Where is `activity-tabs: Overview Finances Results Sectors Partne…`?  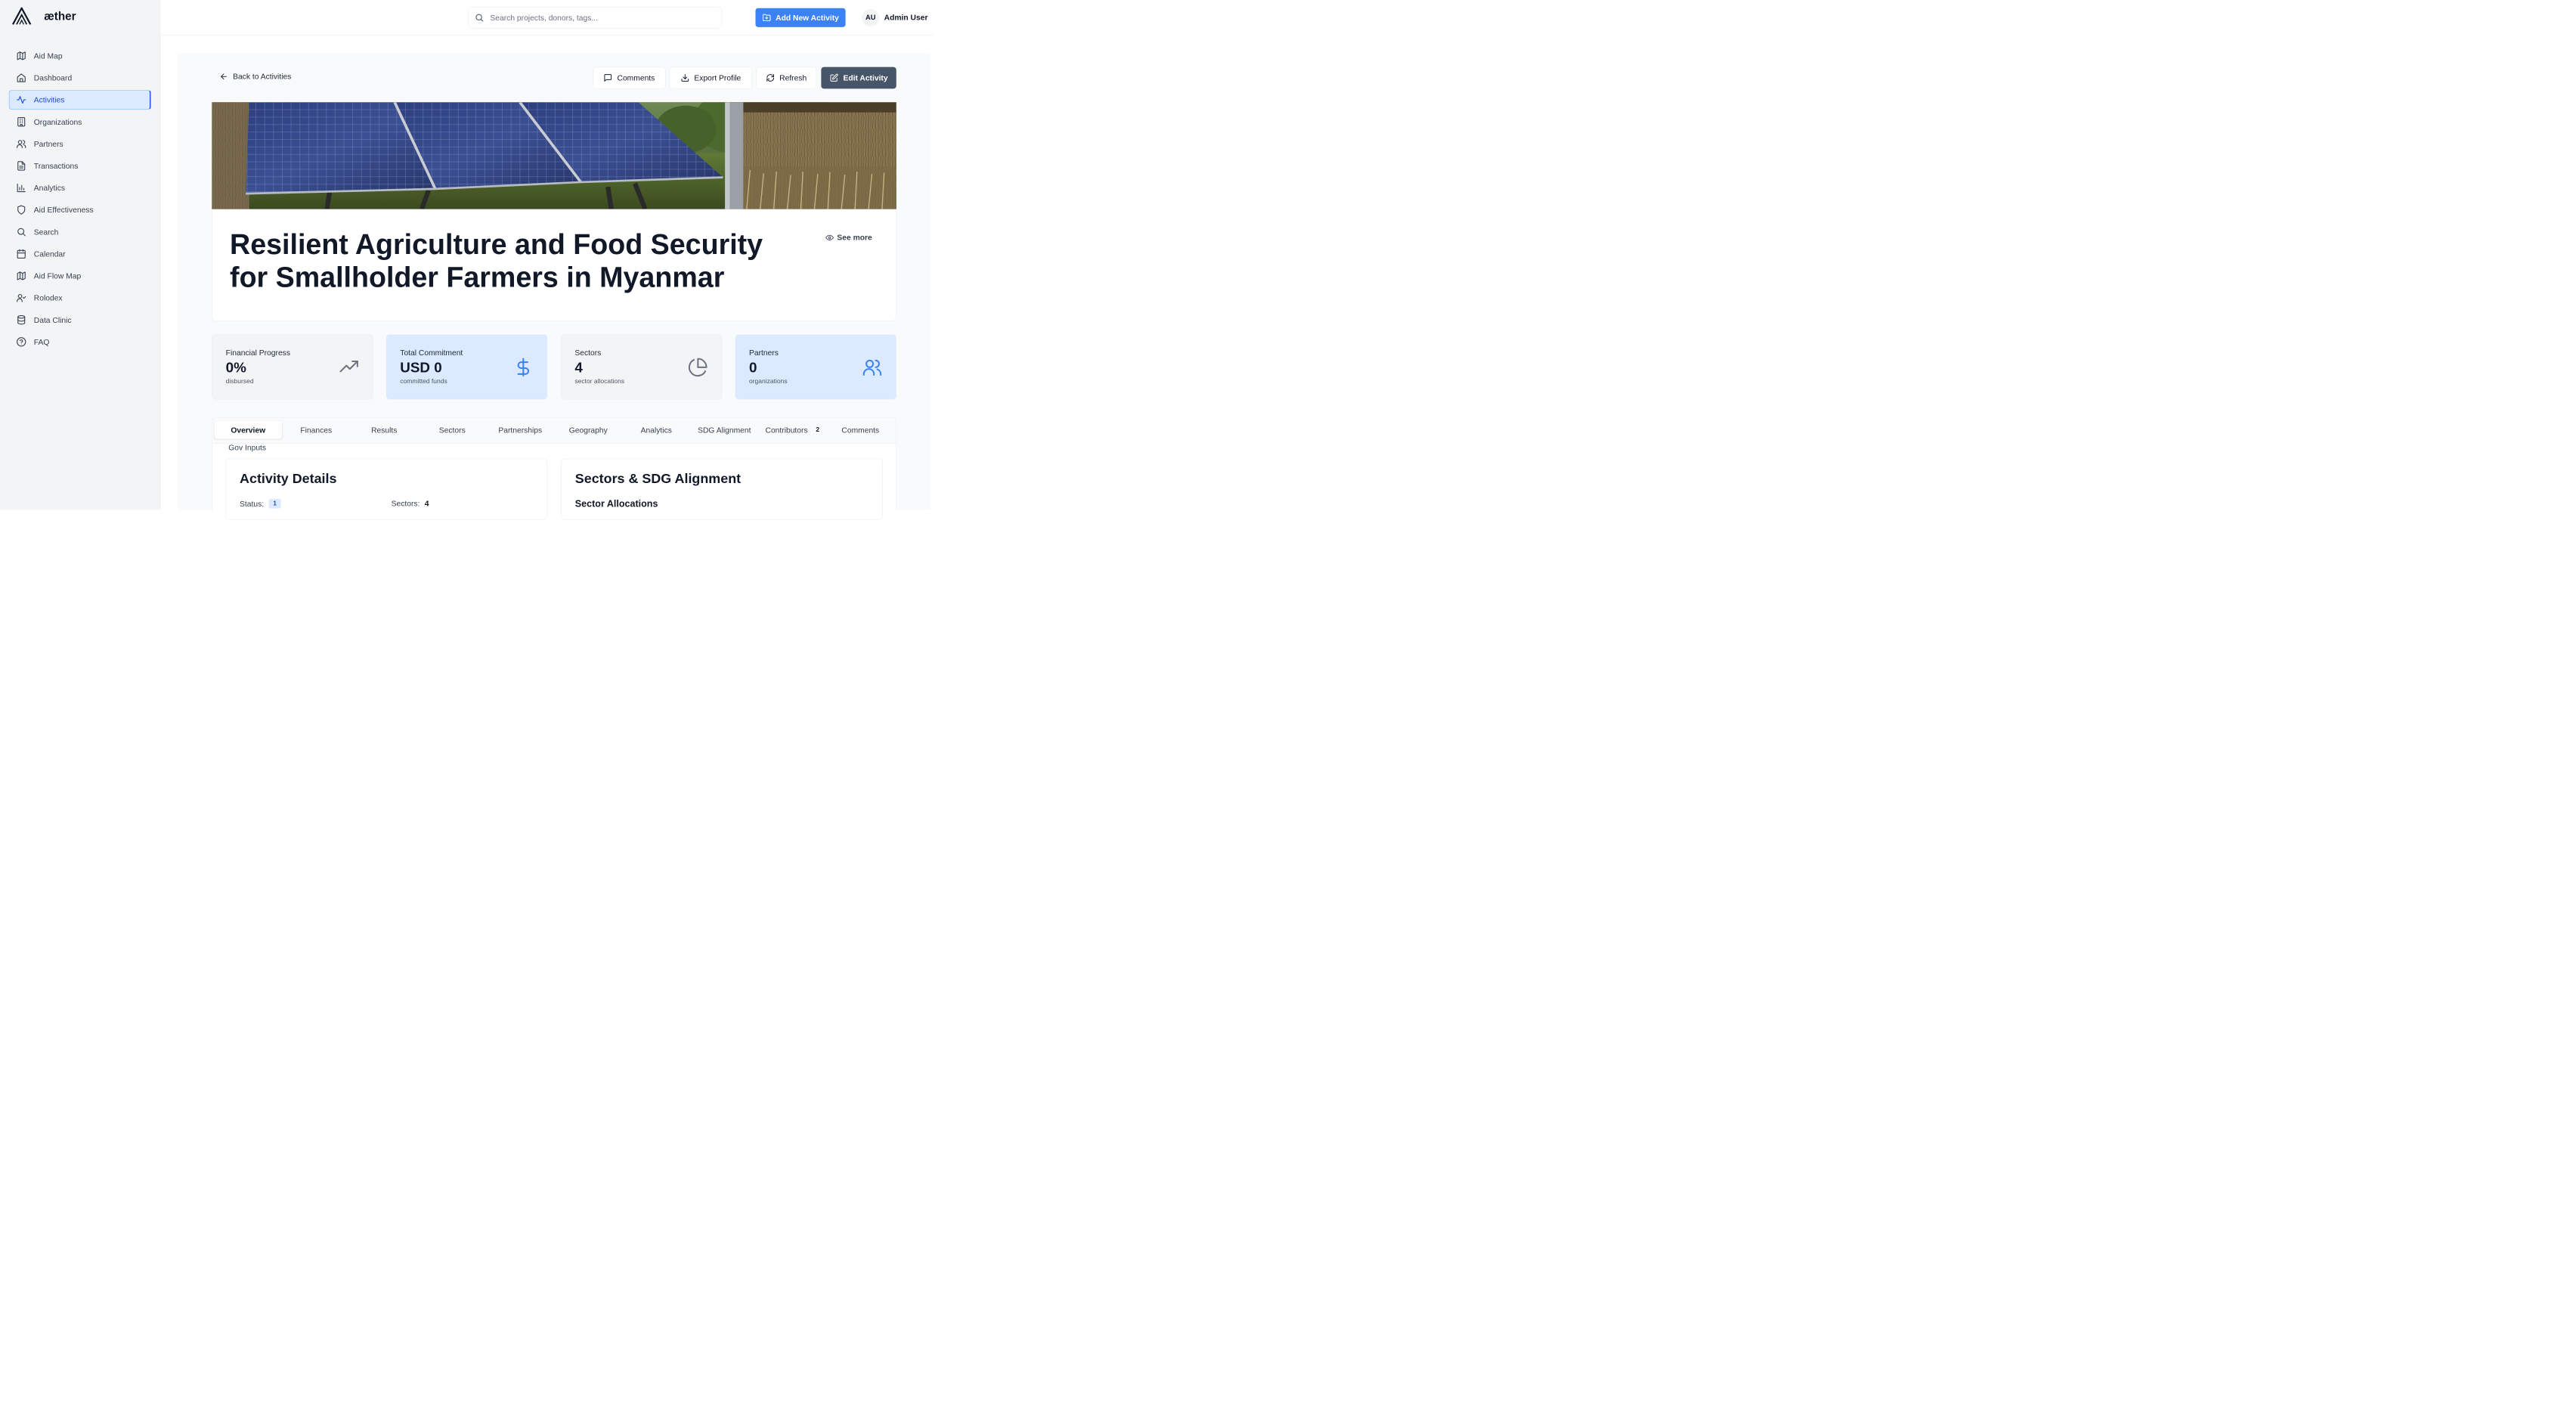
activity-tabs: Overview Finances Results Sectors Partne… is located at coordinates (554, 430).